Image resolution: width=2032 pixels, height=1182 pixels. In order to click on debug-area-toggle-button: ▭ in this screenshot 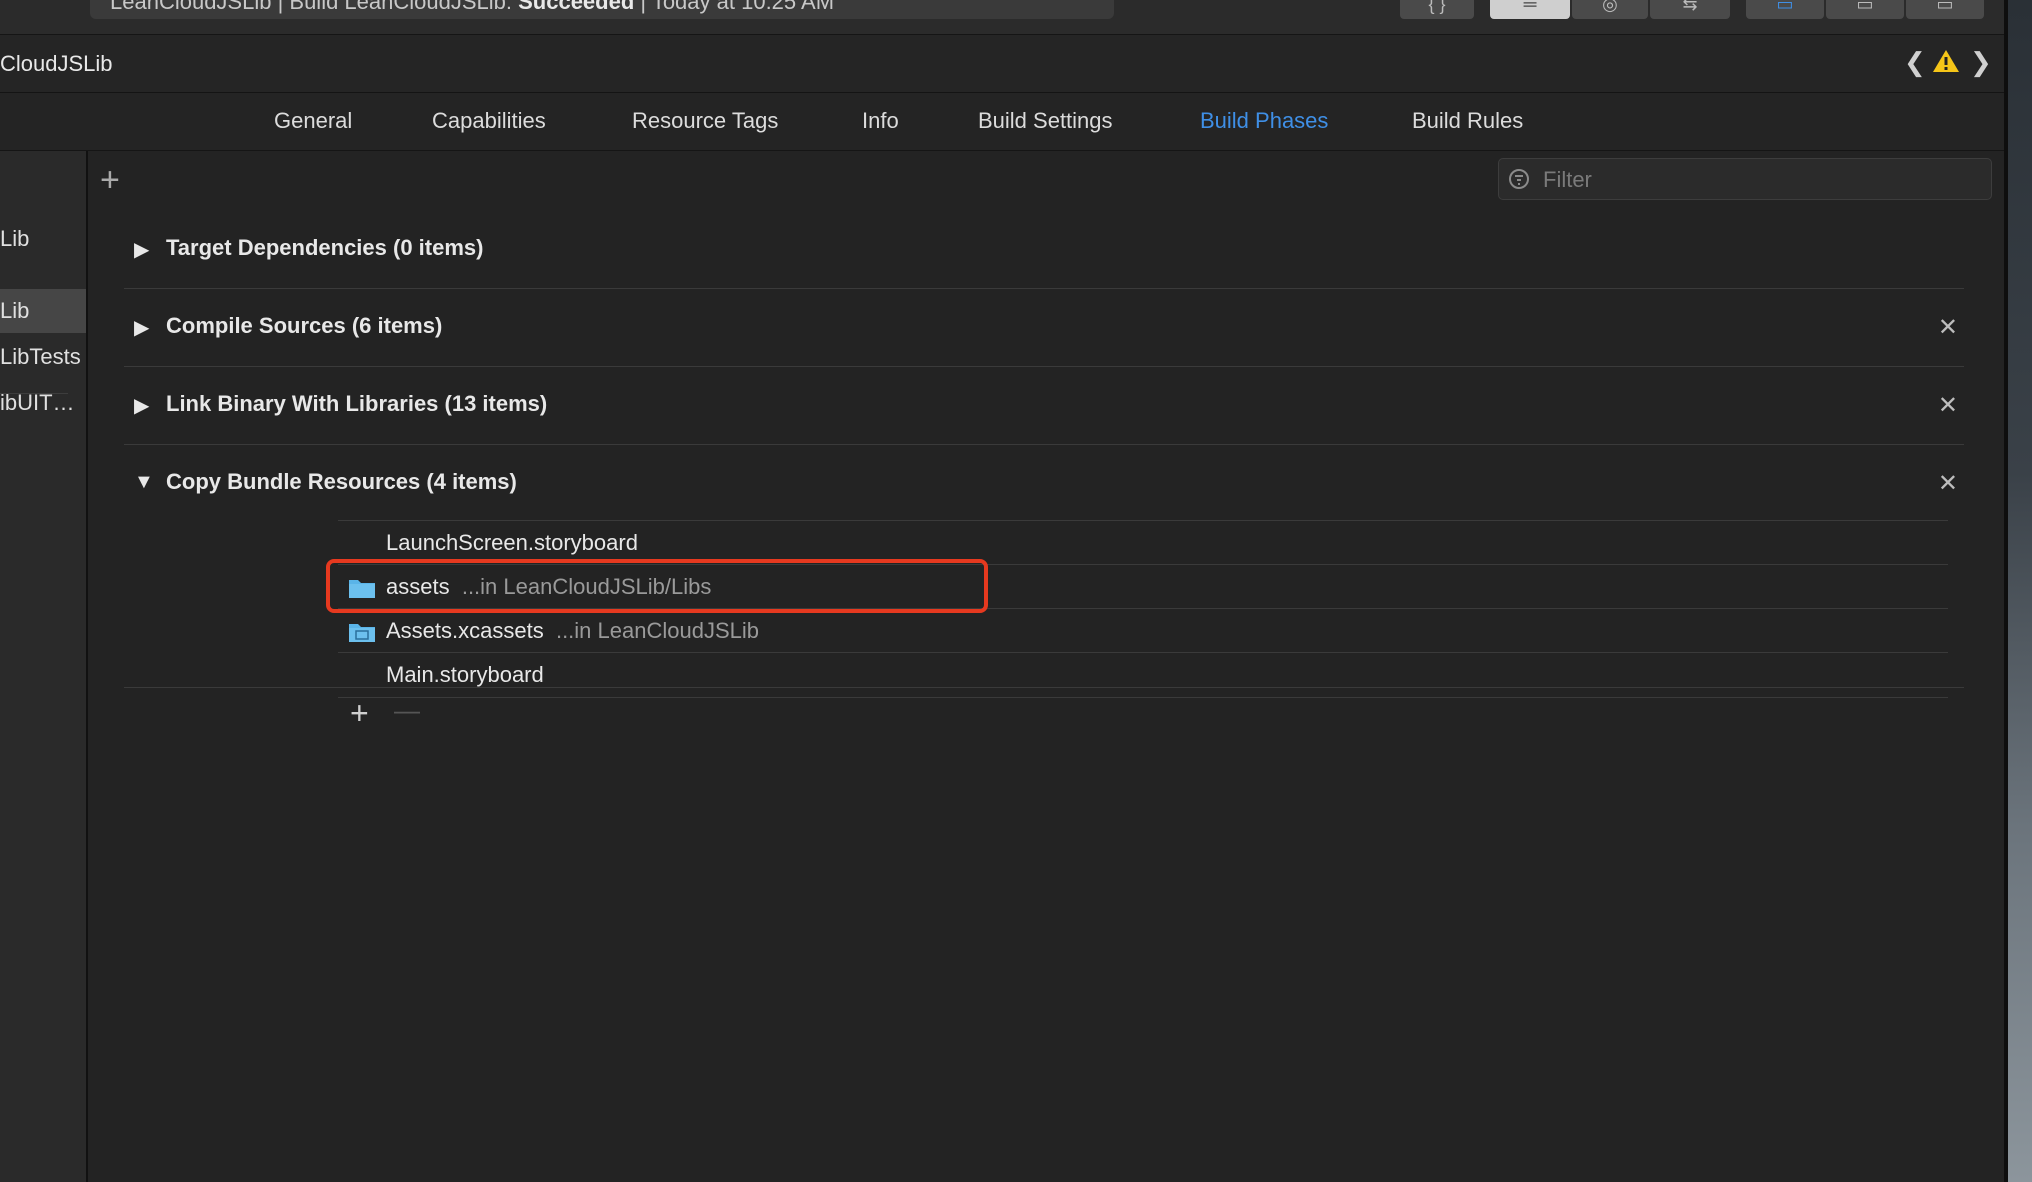, I will do `click(1865, 9)`.